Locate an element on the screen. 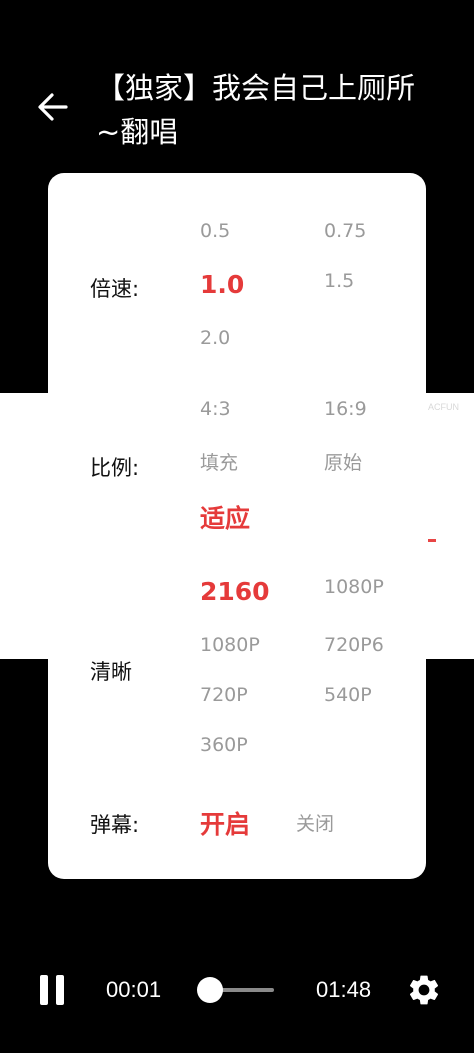  speed-label: 倍速: is located at coordinates (115, 289).